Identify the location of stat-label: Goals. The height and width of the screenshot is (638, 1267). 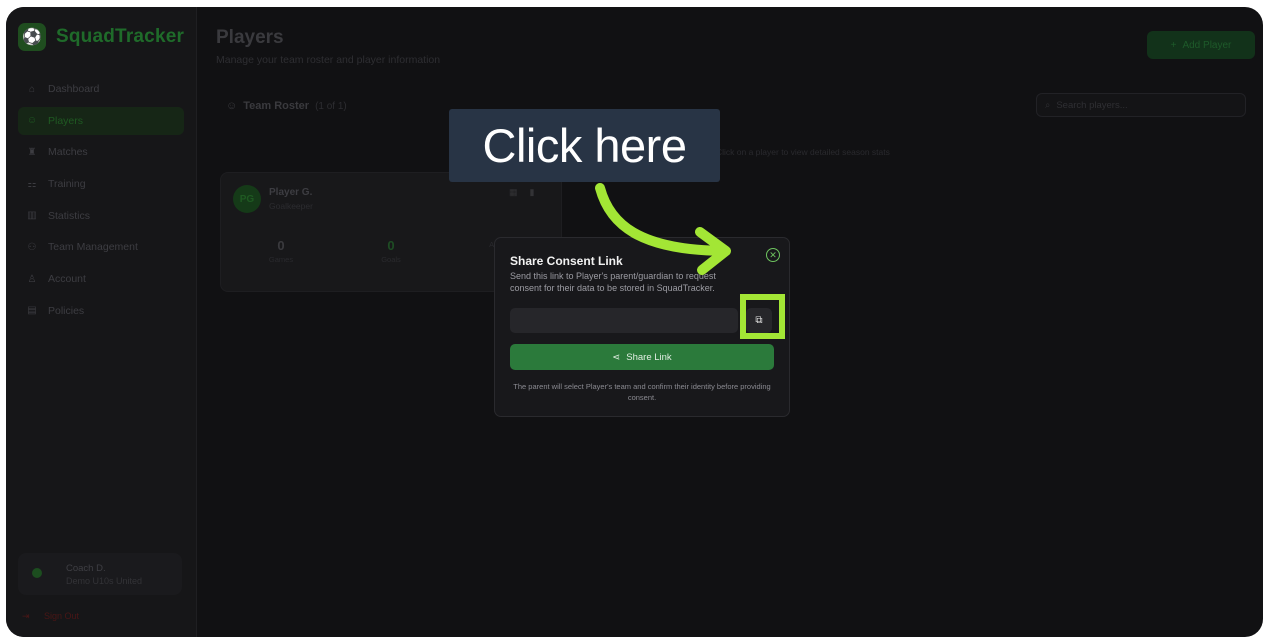
(391, 259).